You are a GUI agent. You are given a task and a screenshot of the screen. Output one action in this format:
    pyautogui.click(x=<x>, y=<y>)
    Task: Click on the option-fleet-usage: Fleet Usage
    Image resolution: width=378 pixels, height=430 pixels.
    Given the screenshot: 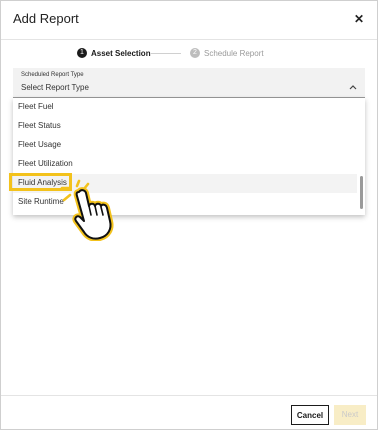 What is the action you would take?
    pyautogui.click(x=185, y=145)
    